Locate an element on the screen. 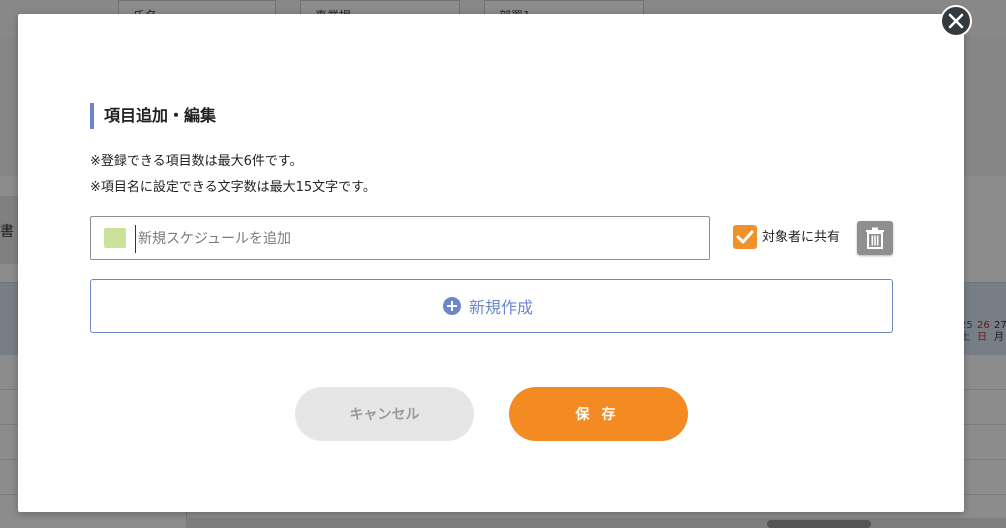  color-swatch-button is located at coordinates (115, 238).